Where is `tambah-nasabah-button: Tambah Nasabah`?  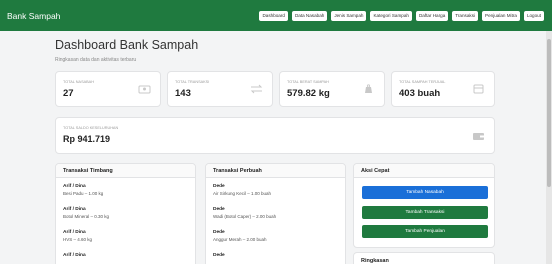
tambah-nasabah-button: Tambah Nasabah is located at coordinates (425, 192).